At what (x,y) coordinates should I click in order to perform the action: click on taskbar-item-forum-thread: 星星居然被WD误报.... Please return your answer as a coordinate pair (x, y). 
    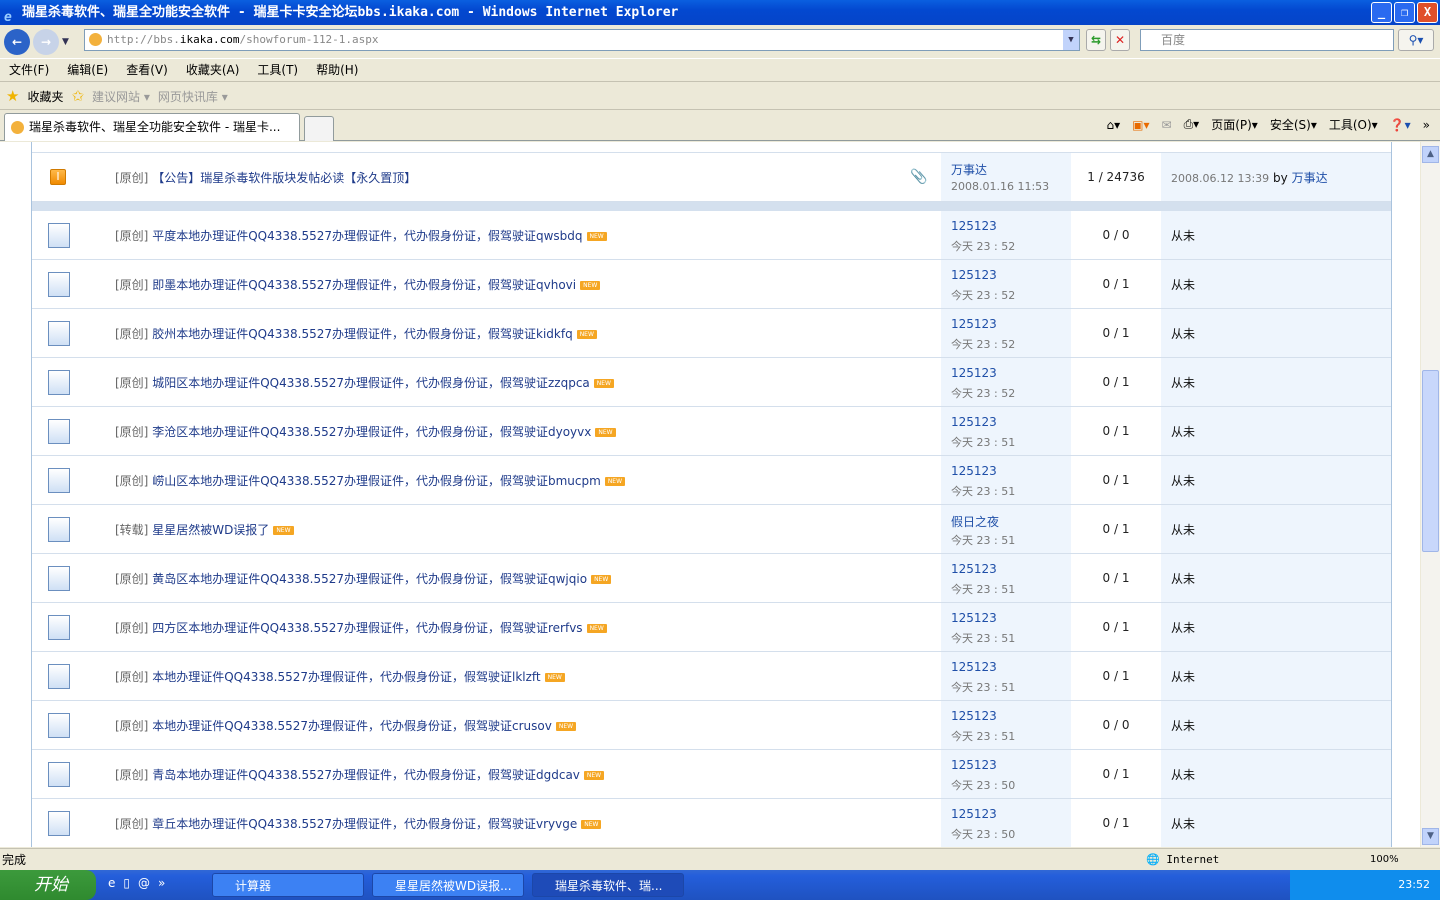
    Looking at the image, I should click on (448, 885).